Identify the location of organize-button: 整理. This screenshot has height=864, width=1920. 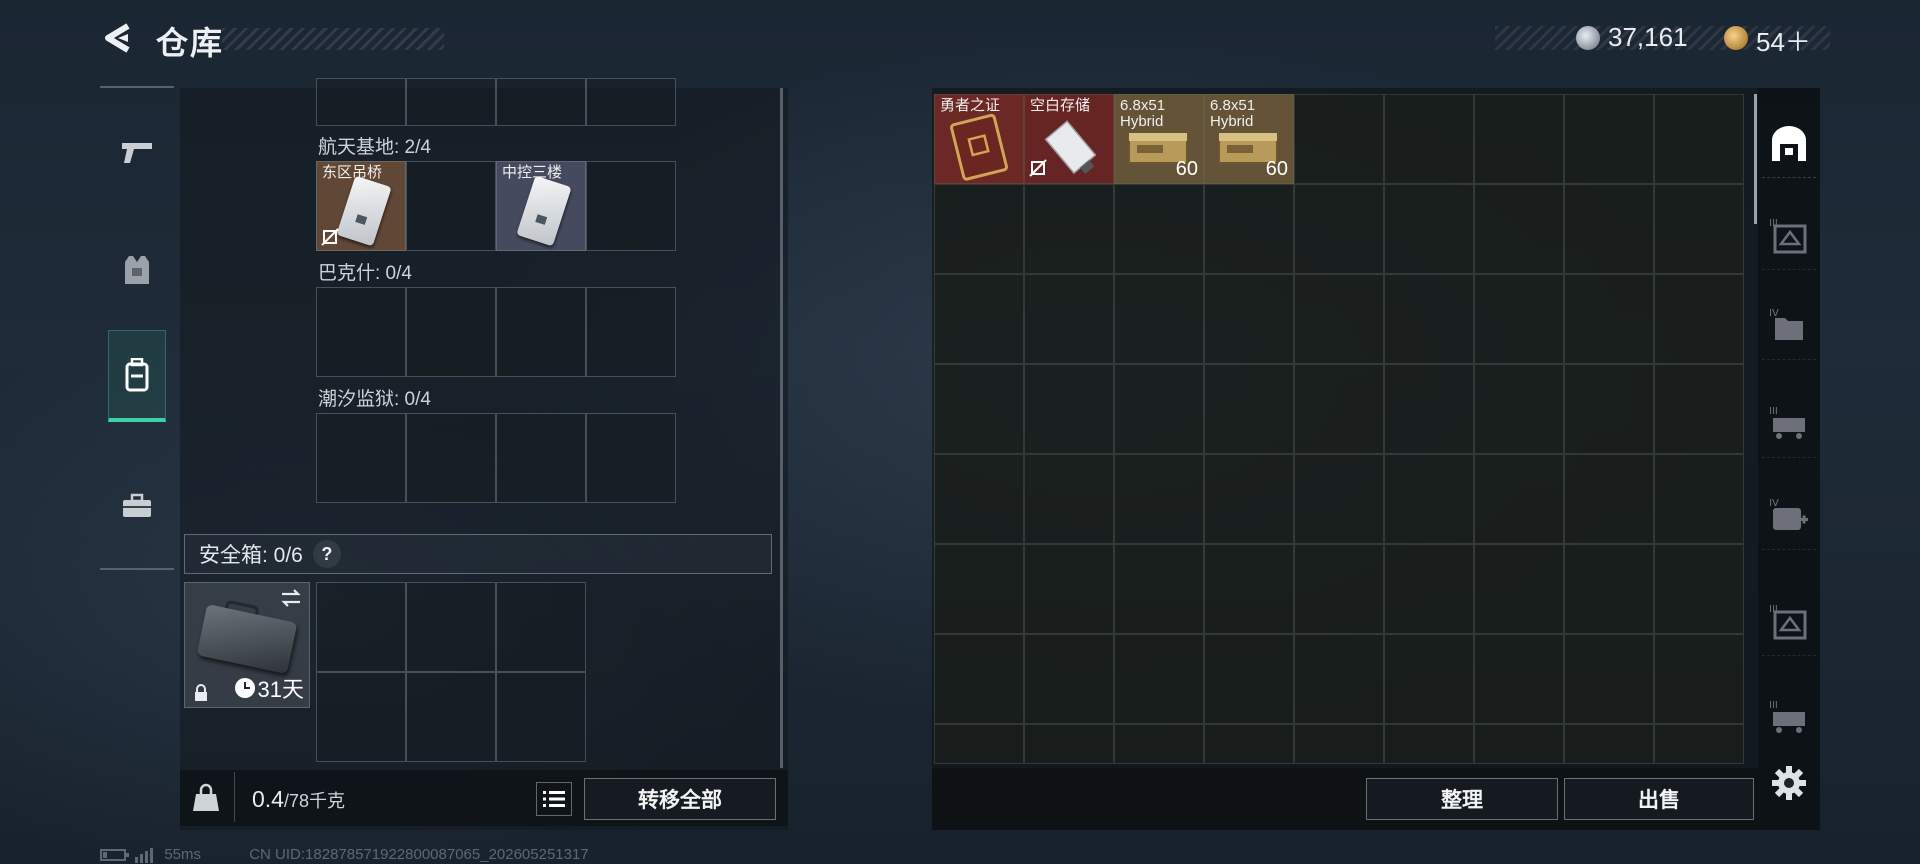
(1462, 799).